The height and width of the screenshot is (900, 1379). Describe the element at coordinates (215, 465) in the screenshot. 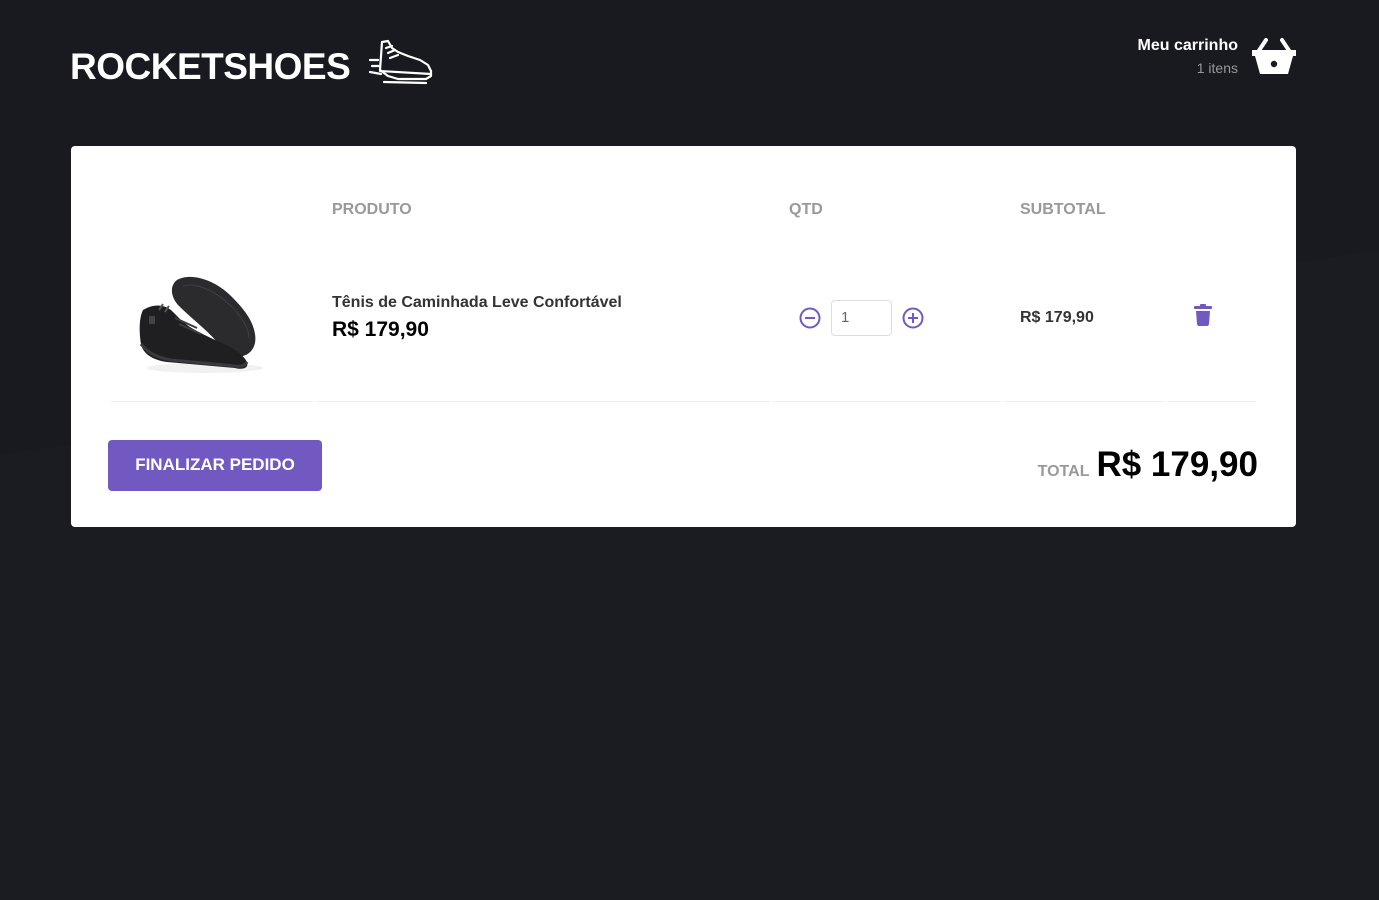

I see `finish-order-button: Finalizar pedido` at that location.